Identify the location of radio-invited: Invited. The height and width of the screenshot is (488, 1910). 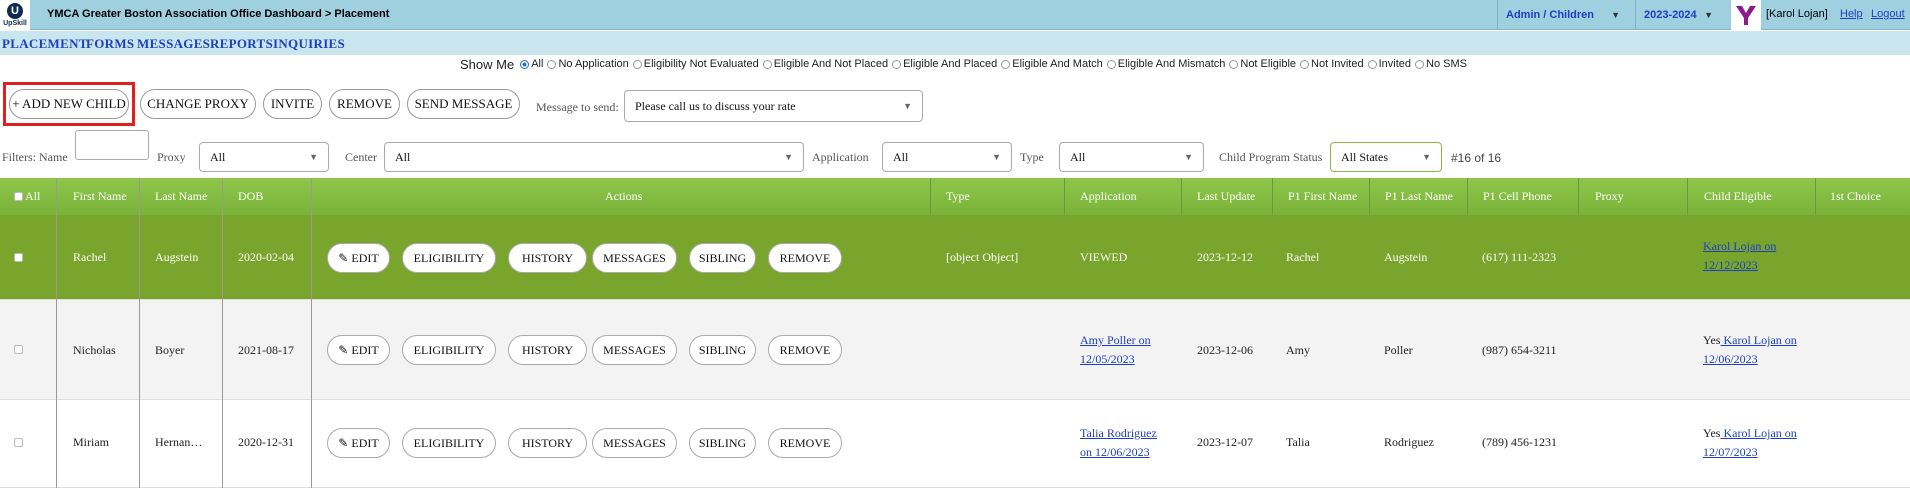
(1389, 64).